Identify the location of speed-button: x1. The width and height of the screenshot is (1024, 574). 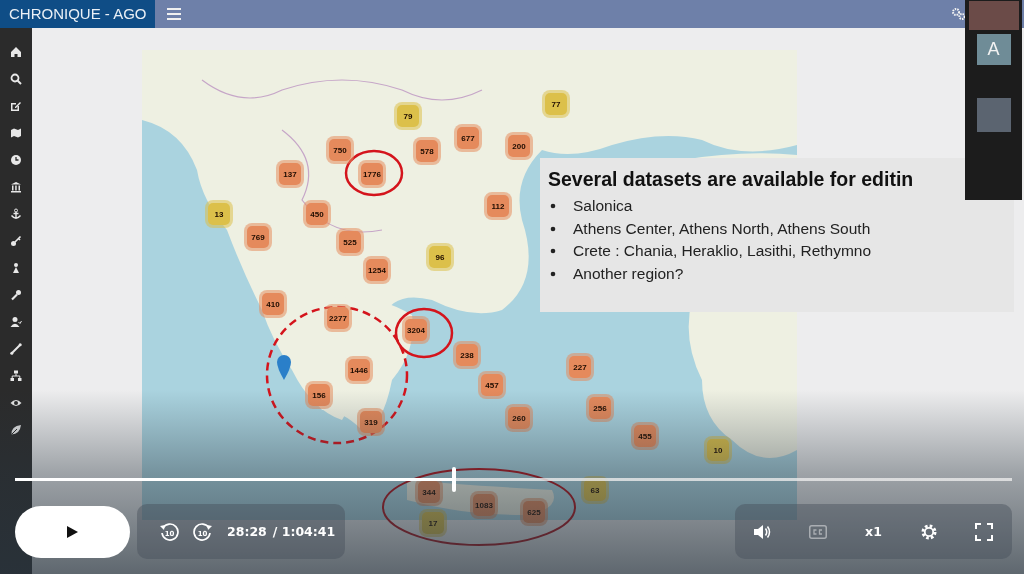
(873, 531).